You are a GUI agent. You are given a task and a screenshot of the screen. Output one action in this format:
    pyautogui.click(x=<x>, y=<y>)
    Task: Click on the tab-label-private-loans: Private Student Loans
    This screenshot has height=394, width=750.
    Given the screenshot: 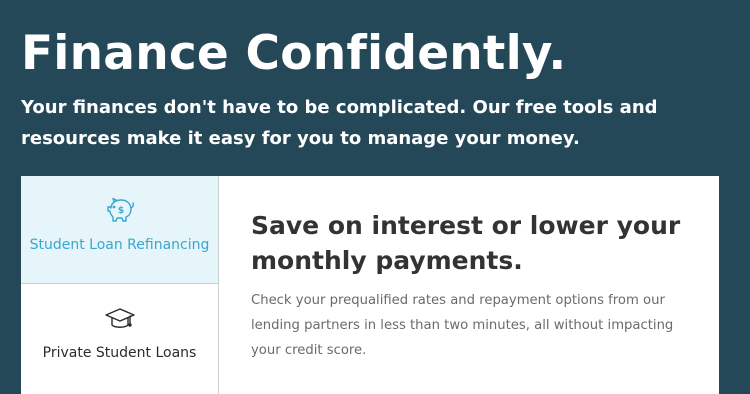 What is the action you would take?
    pyautogui.click(x=119, y=353)
    